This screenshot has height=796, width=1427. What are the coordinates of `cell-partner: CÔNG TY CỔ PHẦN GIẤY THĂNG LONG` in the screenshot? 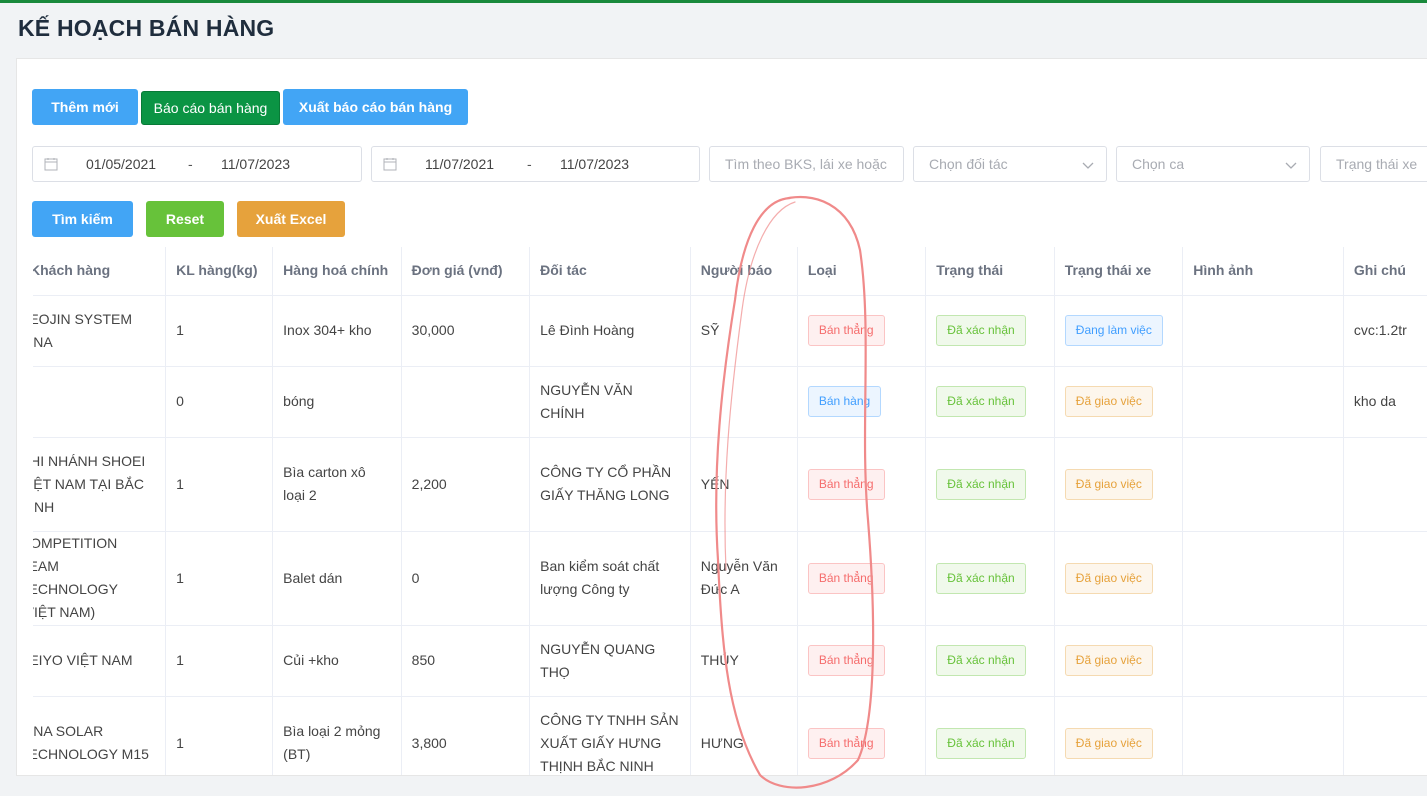 It's located at (610, 484).